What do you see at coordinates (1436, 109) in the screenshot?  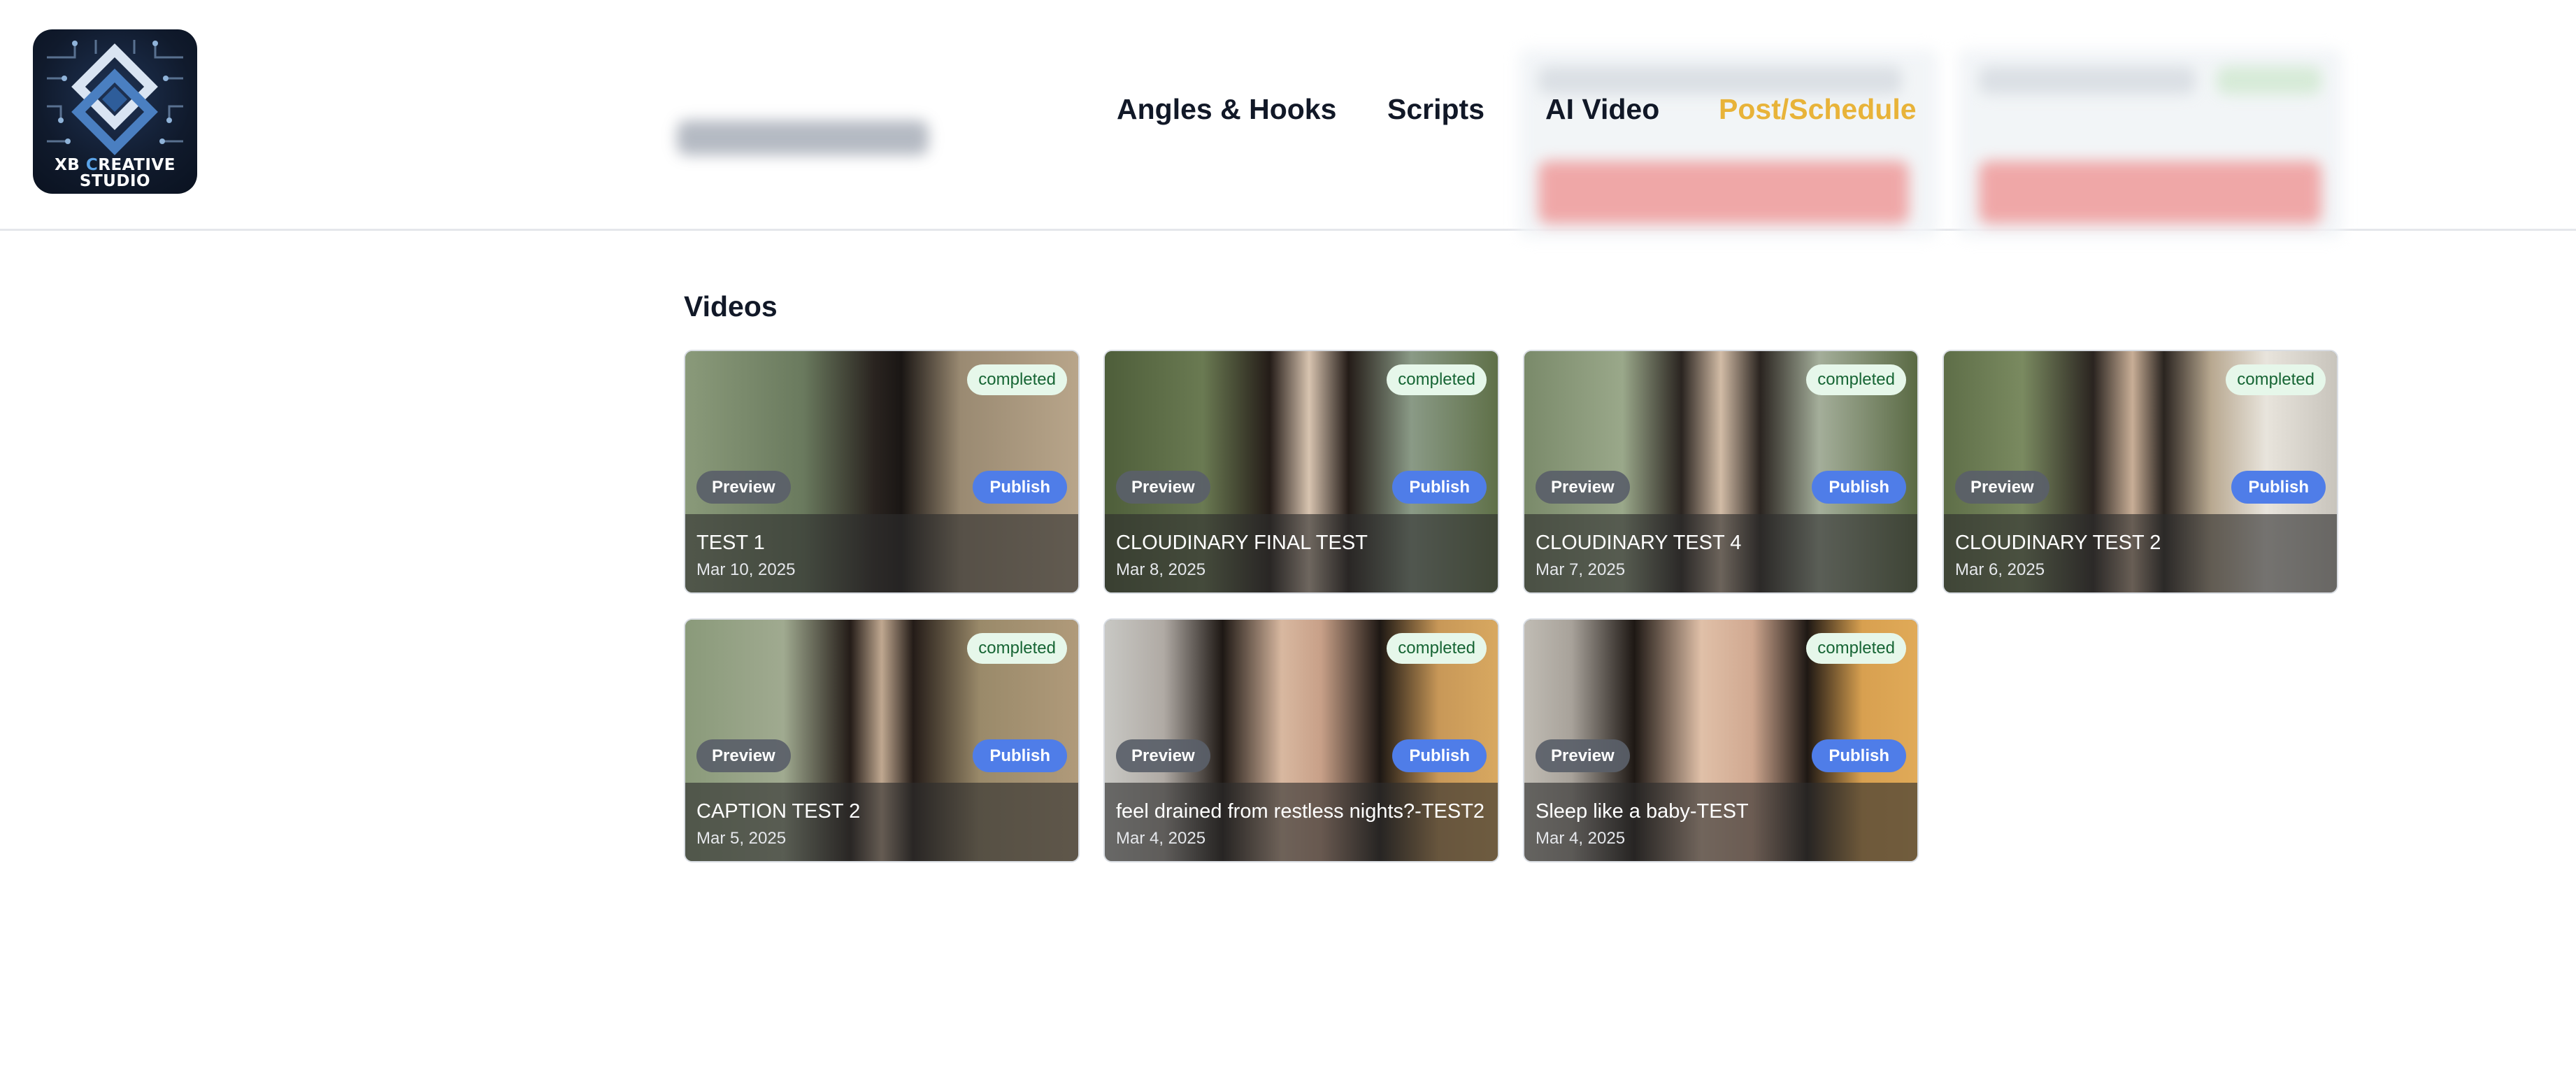 I see `nav-scripts: Scripts` at bounding box center [1436, 109].